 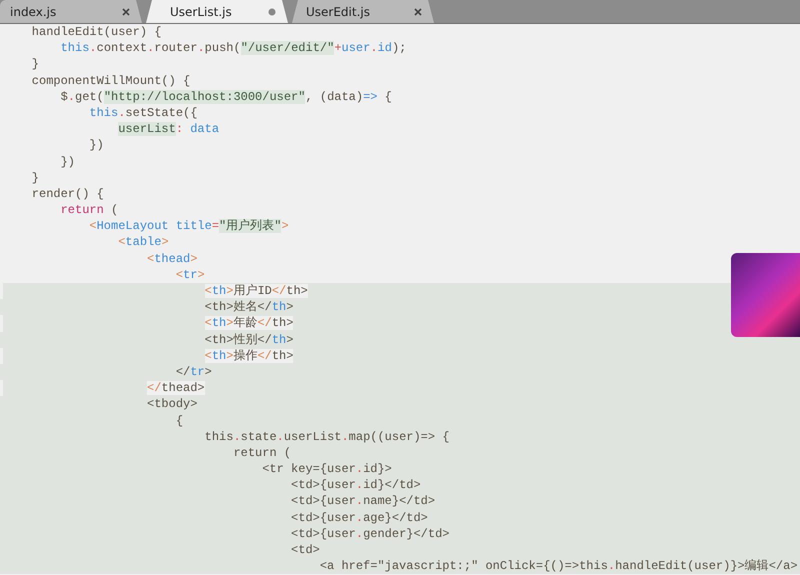 What do you see at coordinates (71, 11) in the screenshot?
I see `tab: index.js` at bounding box center [71, 11].